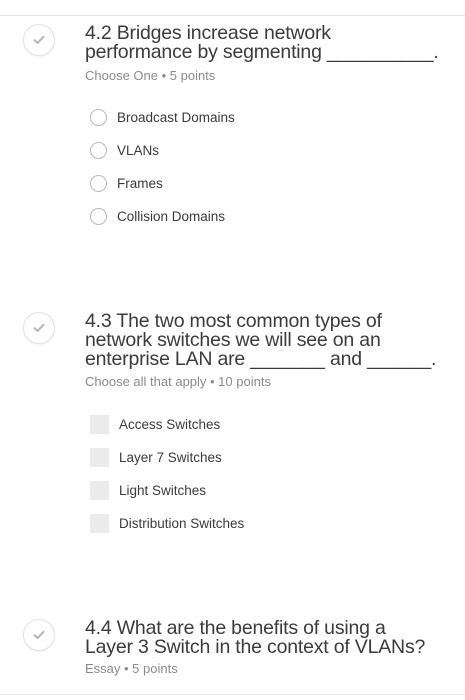 The width and height of the screenshot is (465, 700). I want to click on answer-option: Broadcast Domains, so click(162, 117).